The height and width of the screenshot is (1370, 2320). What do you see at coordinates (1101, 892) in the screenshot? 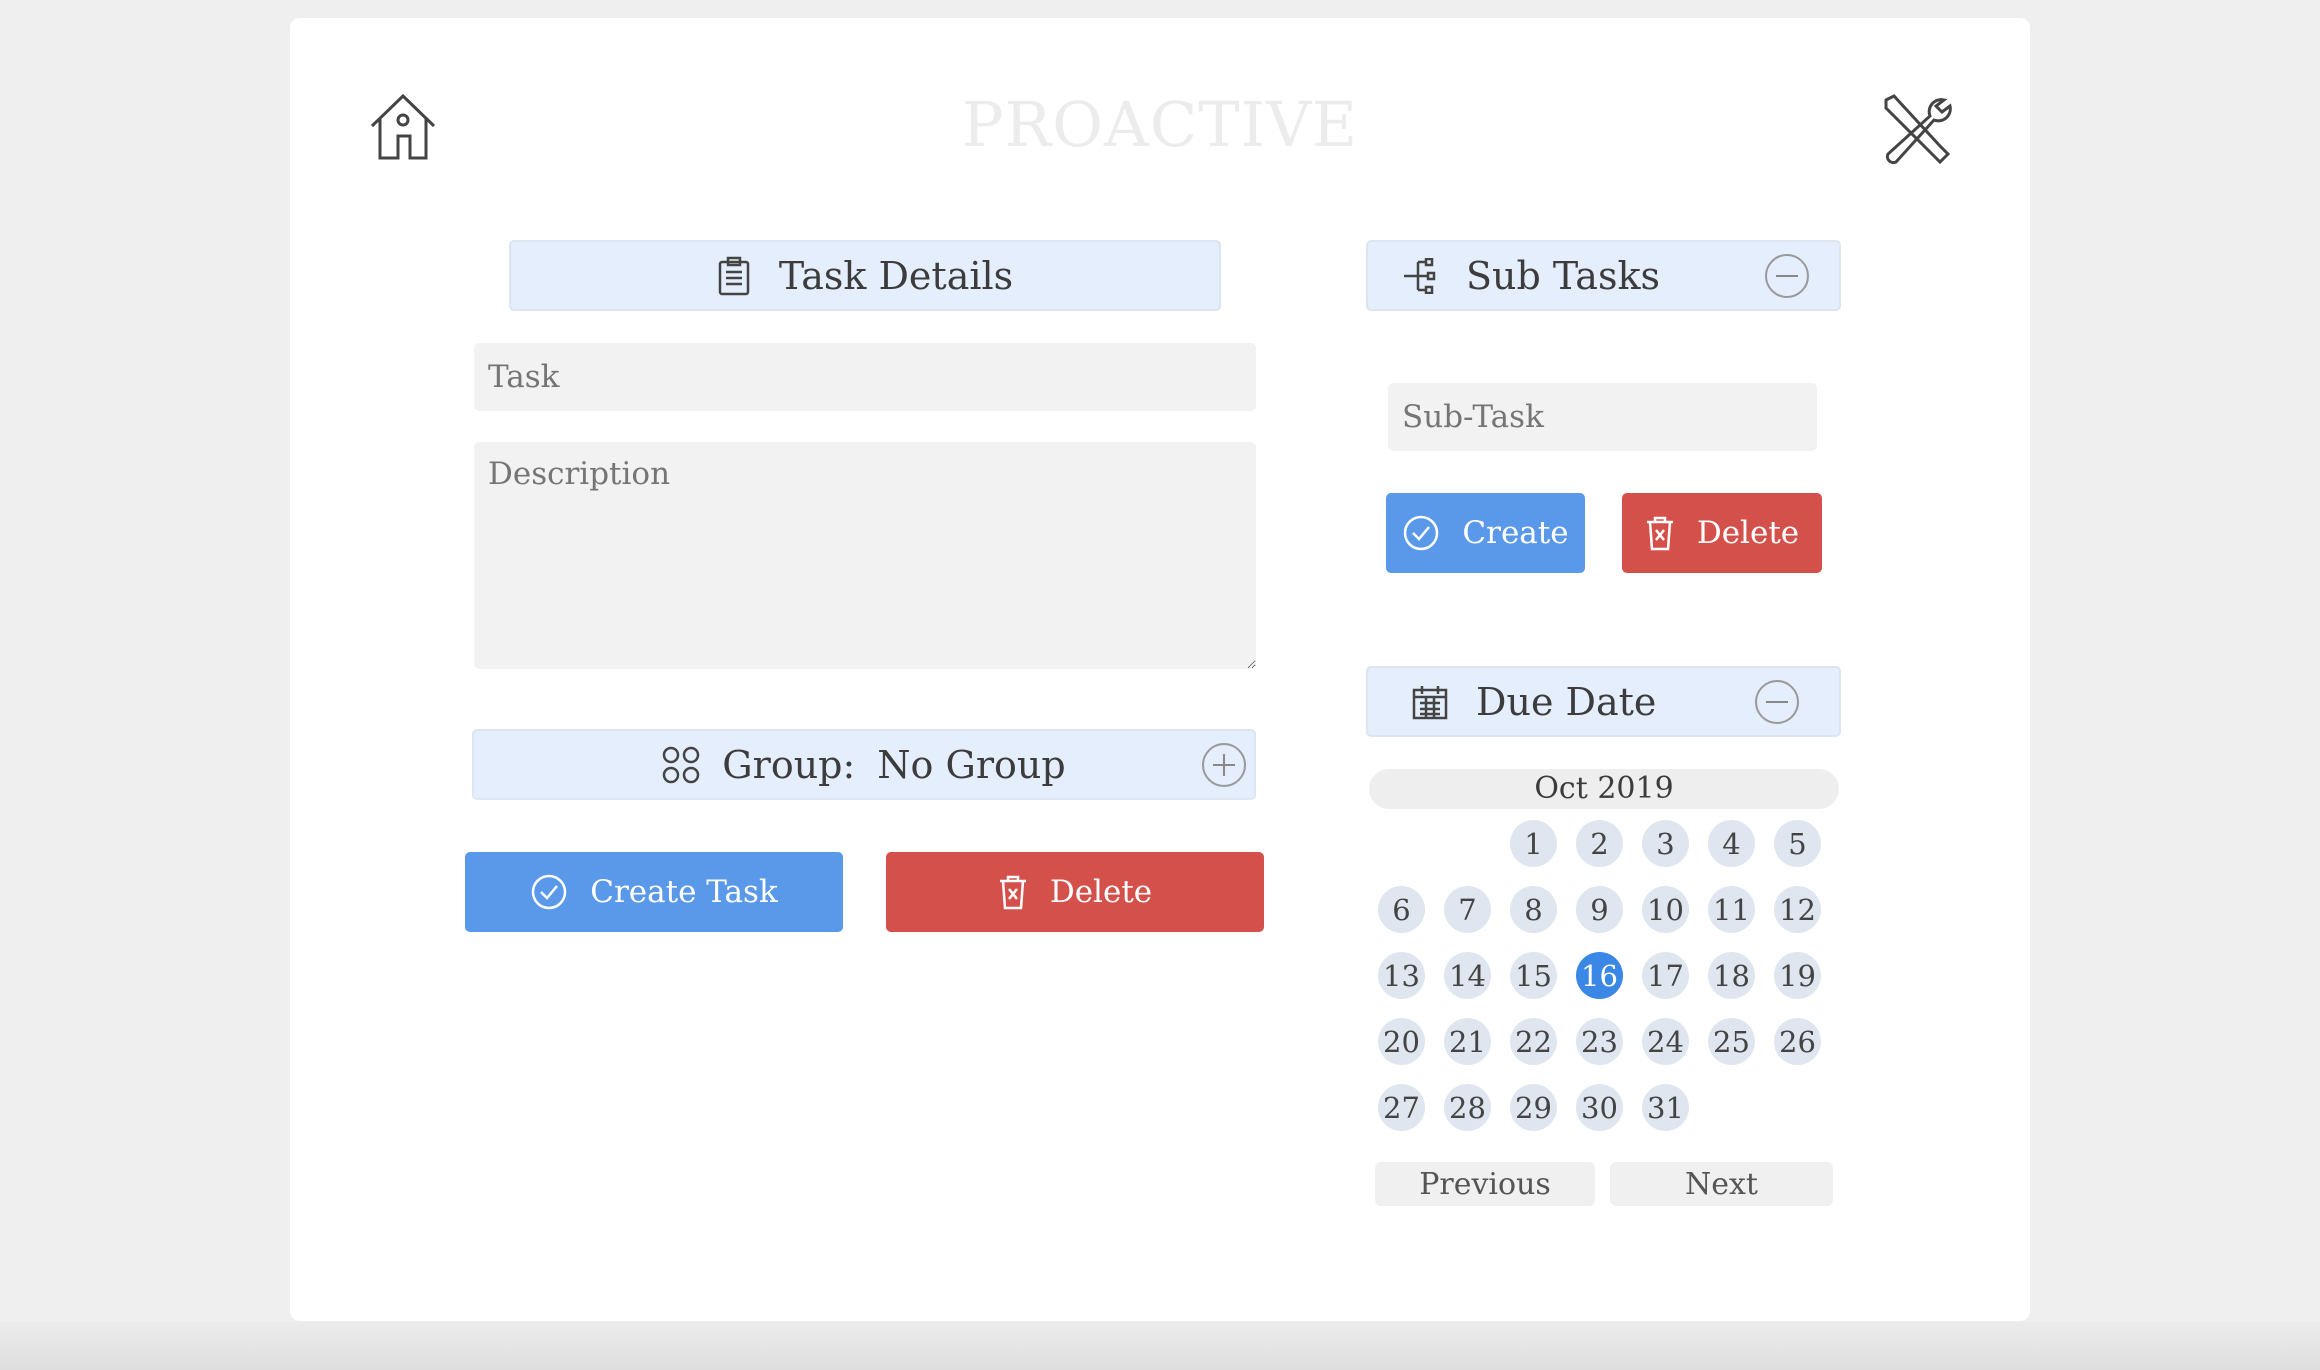
I see `delete-task-label: Delete` at bounding box center [1101, 892].